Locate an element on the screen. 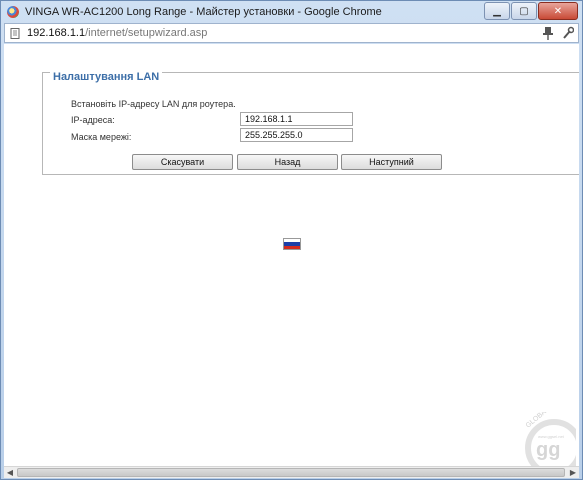 The image size is (583, 480). chrome-icon is located at coordinates (13, 12).